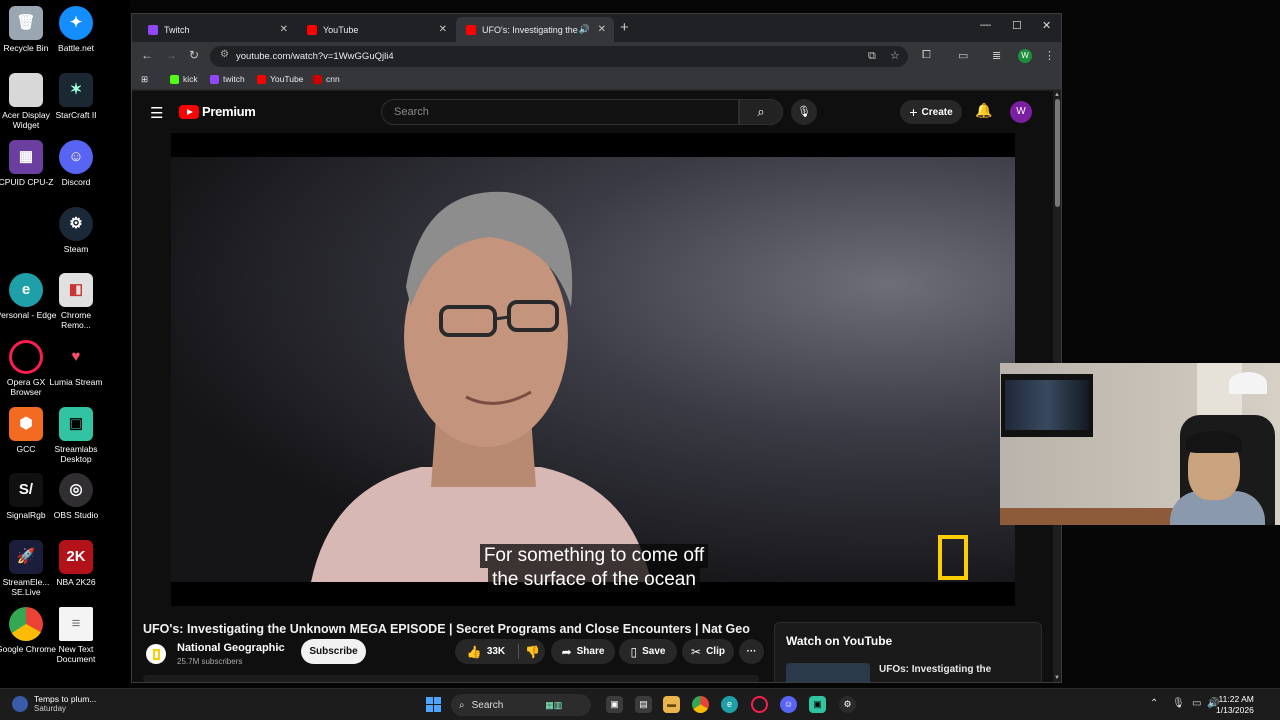  Describe the element at coordinates (839, 641) in the screenshot. I see `watch-on-youtube-heading: Watch on YouTube` at that location.